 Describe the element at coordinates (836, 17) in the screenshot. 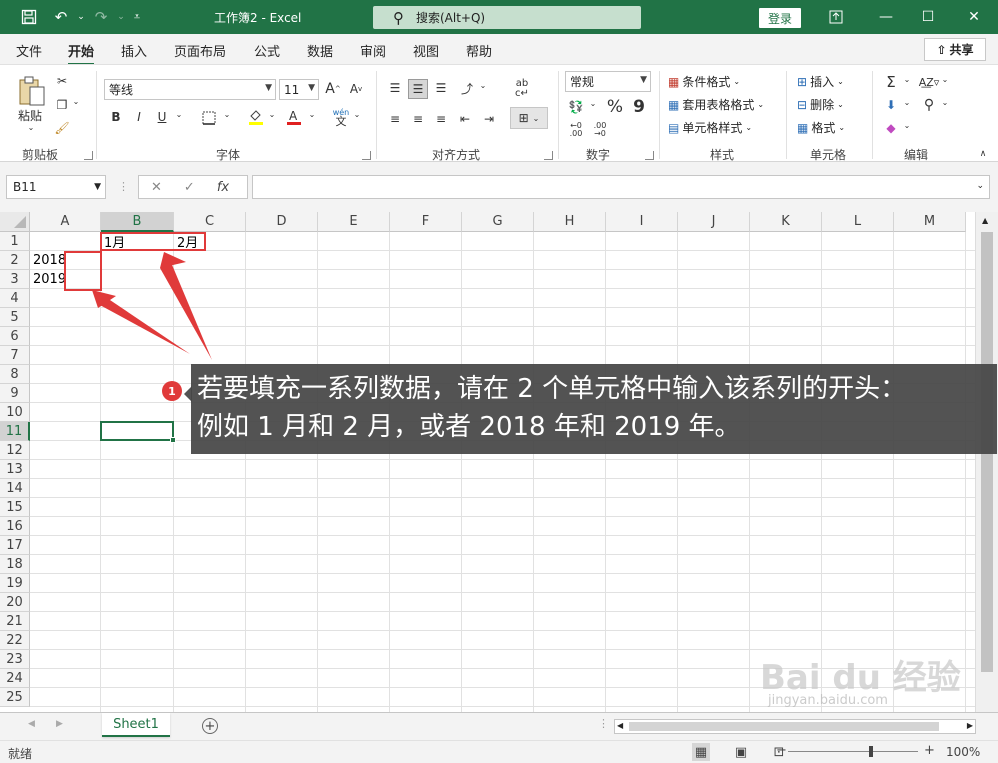

I see `ribbon-display-options-icon` at that location.